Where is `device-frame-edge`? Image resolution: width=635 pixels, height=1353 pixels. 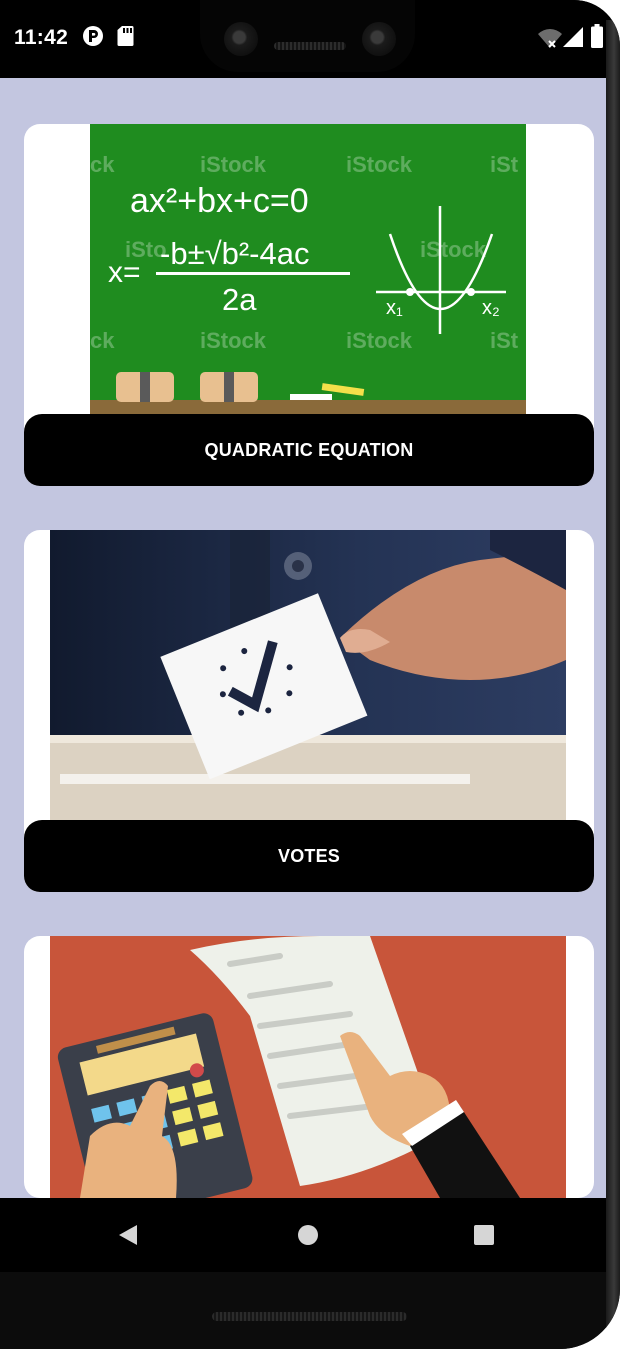
device-frame-edge is located at coordinates (613, 675).